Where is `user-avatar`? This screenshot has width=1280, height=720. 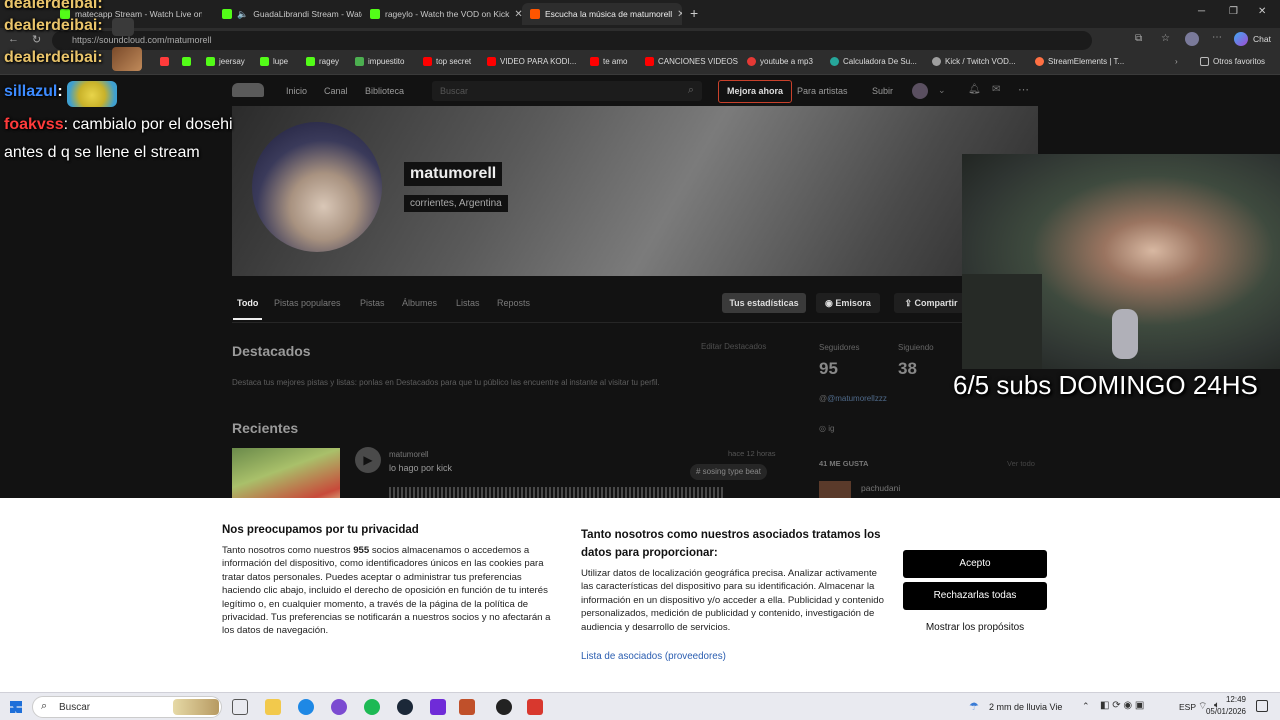 user-avatar is located at coordinates (920, 91).